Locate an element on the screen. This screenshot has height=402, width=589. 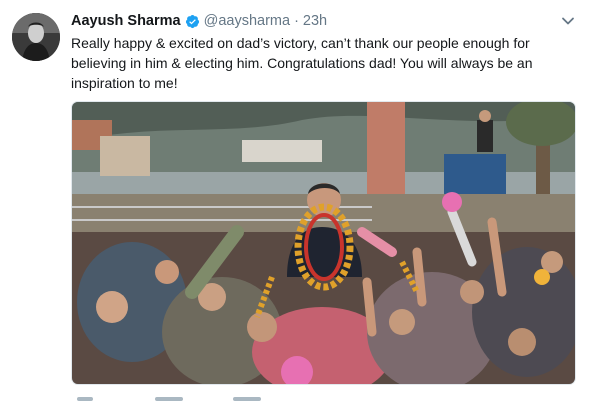
like-icon is located at coordinates (247, 399).